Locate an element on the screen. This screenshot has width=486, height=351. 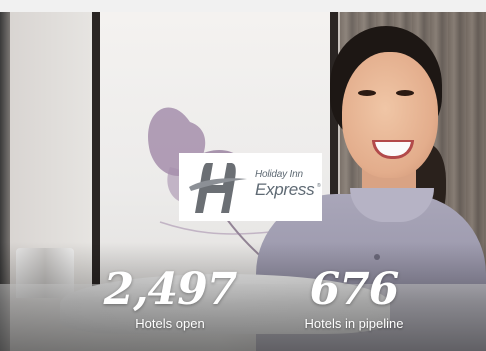
eye-left is located at coordinates (367, 93).